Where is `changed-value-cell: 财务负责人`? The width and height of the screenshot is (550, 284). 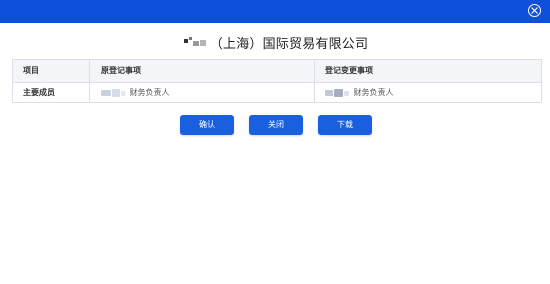
changed-value-cell: 财务负责人 is located at coordinates (359, 93).